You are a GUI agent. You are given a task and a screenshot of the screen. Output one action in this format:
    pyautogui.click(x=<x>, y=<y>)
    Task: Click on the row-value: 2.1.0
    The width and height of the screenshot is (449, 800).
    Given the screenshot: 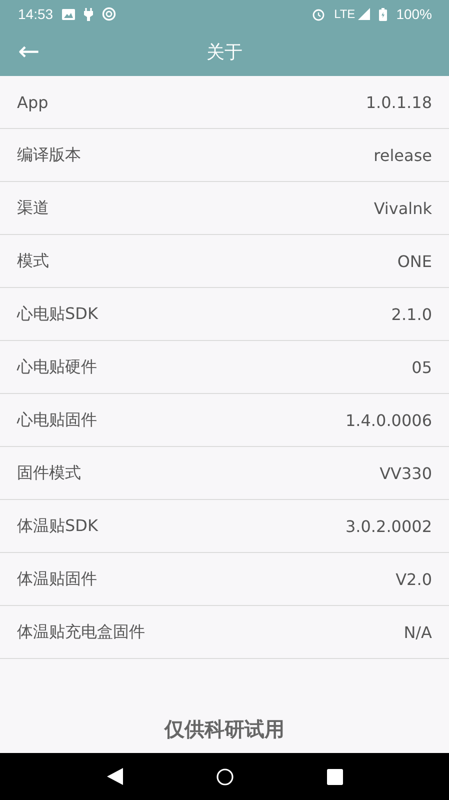 What is the action you would take?
    pyautogui.click(x=411, y=314)
    